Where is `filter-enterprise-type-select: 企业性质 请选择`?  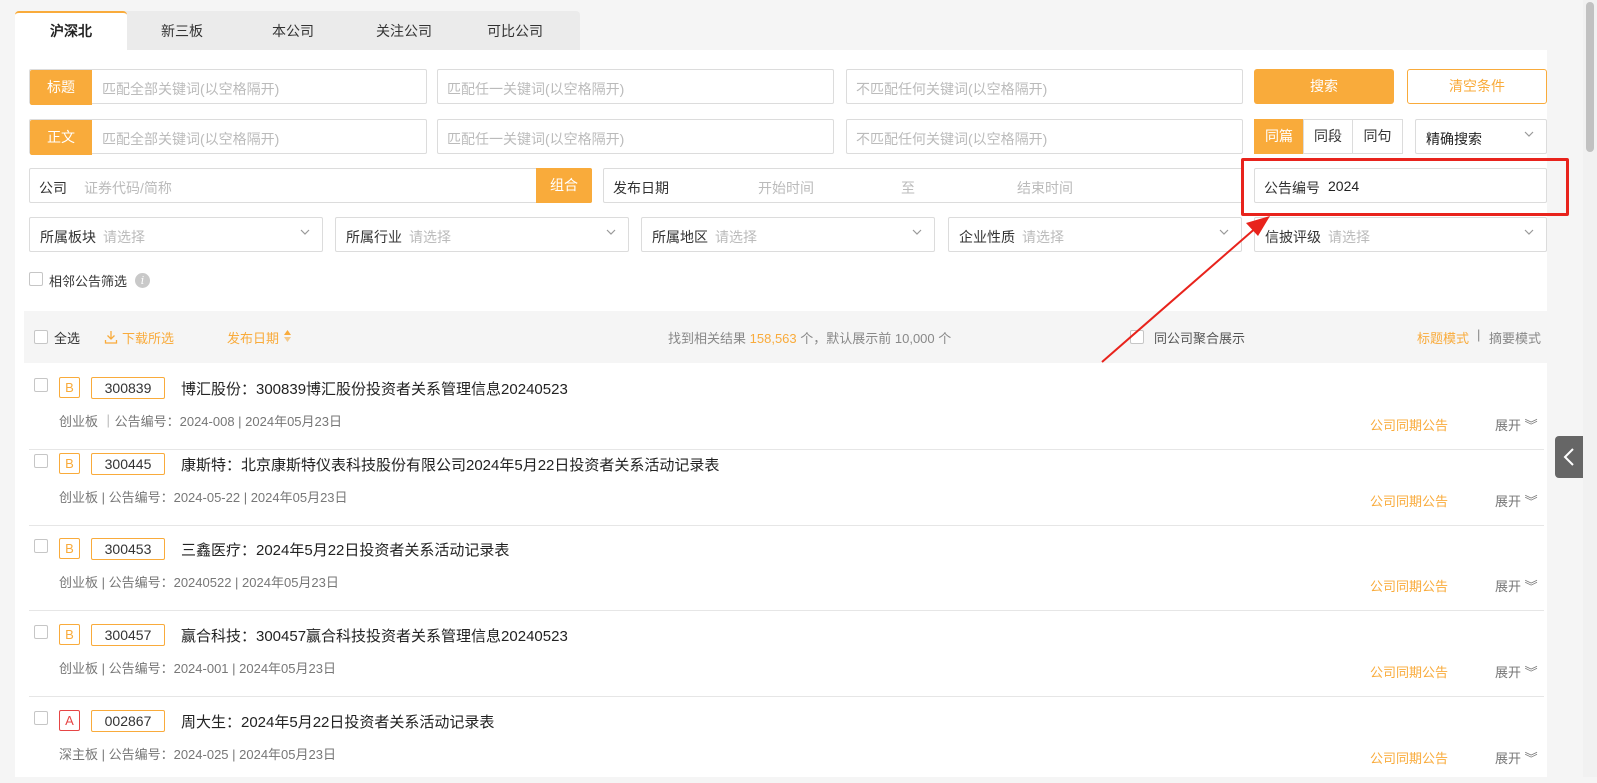
filter-enterprise-type-select: 企业性质 请选择 is located at coordinates (1095, 234).